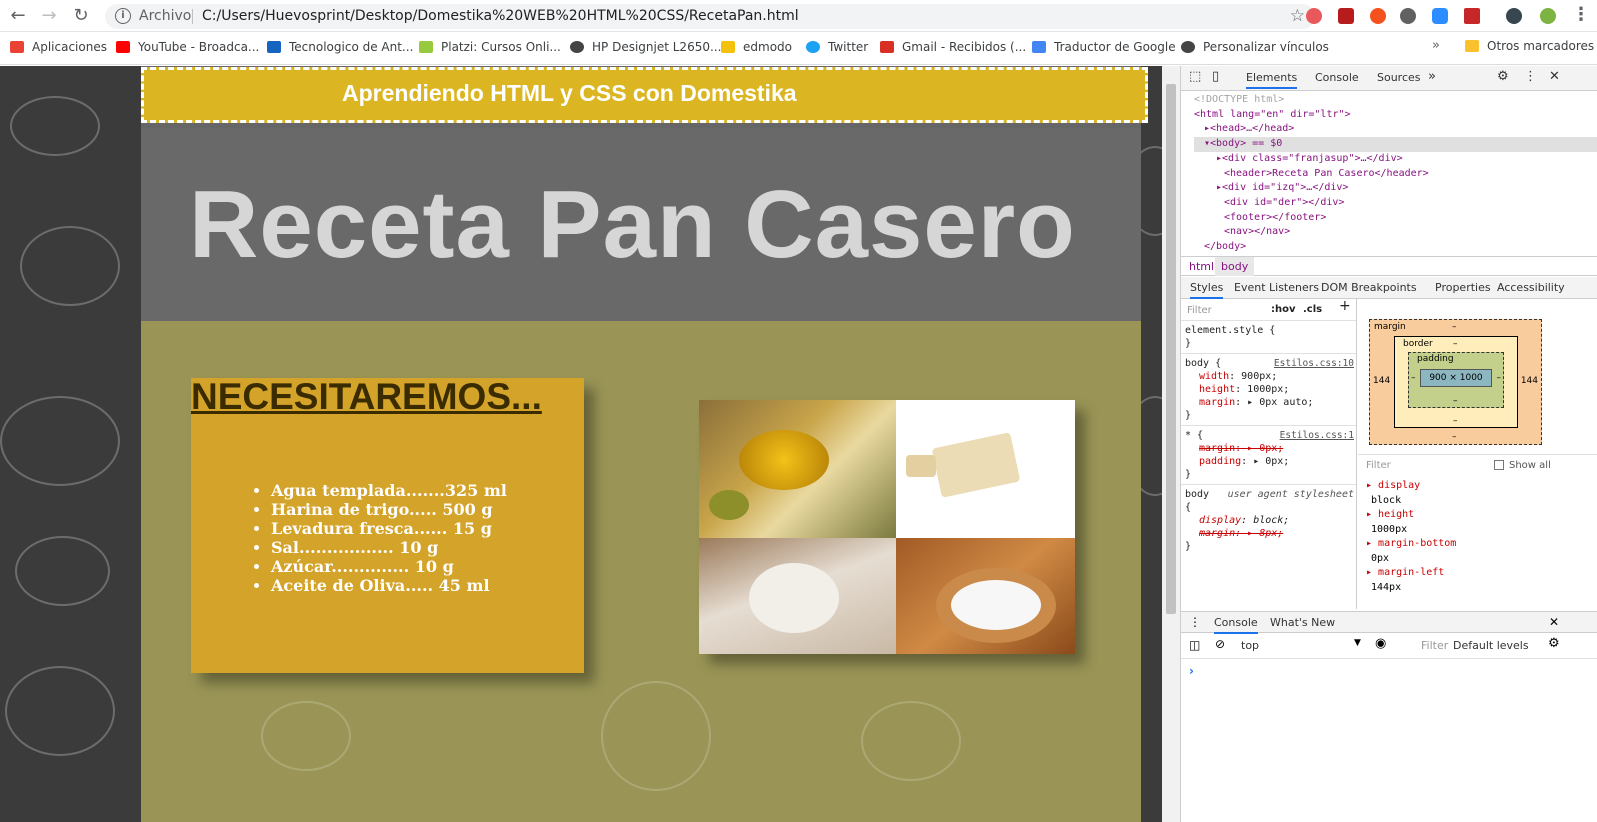 The width and height of the screenshot is (1597, 822). I want to click on browser-menu-icon: ⋮, so click(1581, 14).